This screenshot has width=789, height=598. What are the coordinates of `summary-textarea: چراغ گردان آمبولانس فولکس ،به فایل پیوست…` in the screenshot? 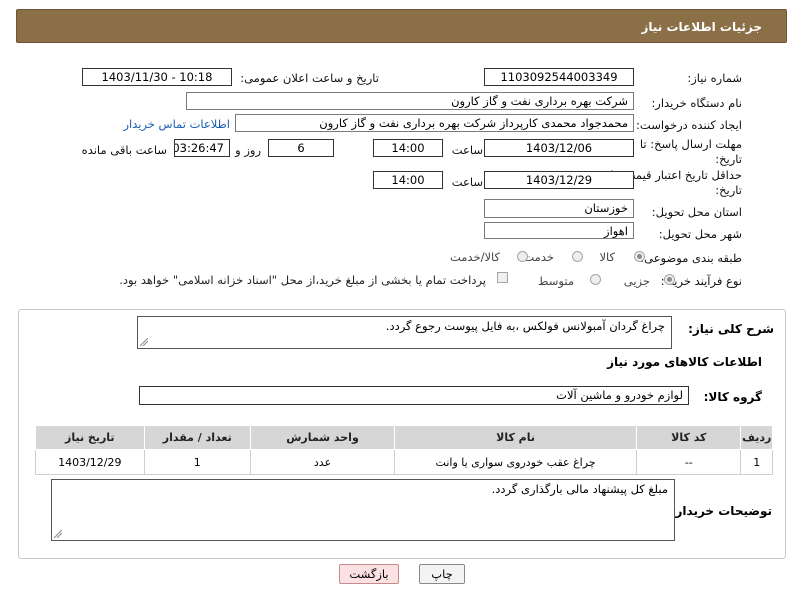 It's located at (404, 332).